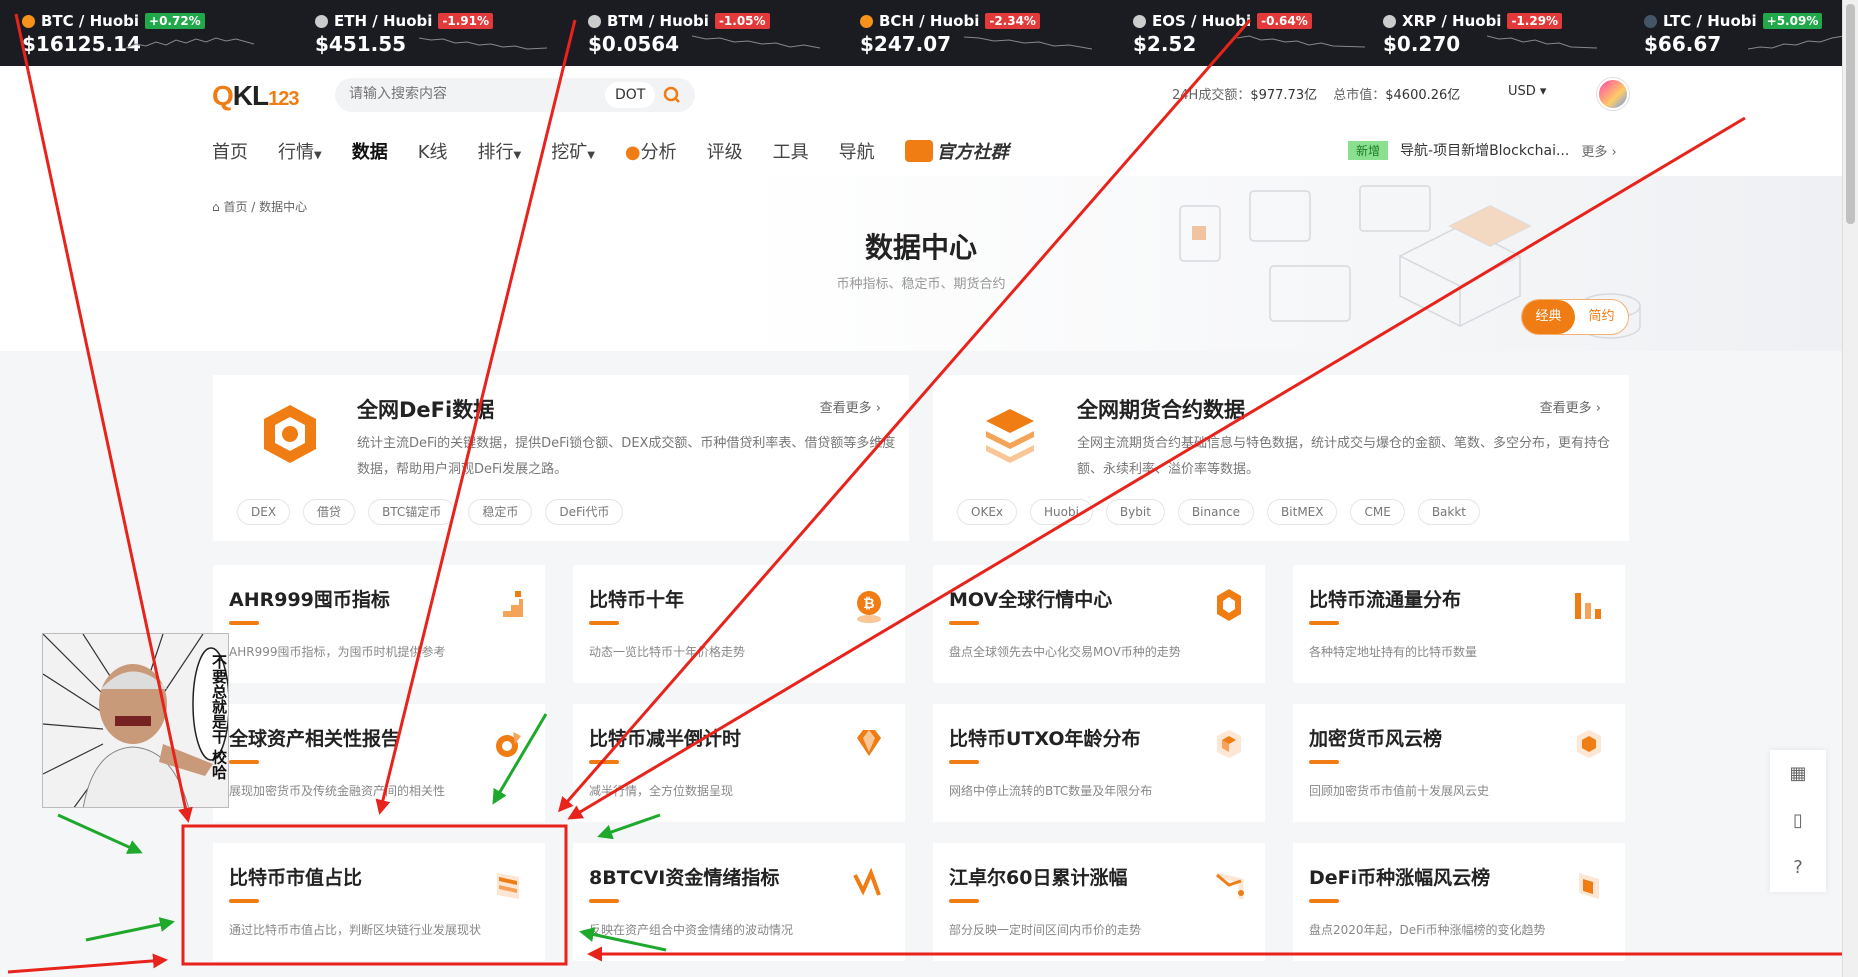 The width and height of the screenshot is (1858, 977). Describe the element at coordinates (918, 151) in the screenshot. I see `chat-icon` at that location.